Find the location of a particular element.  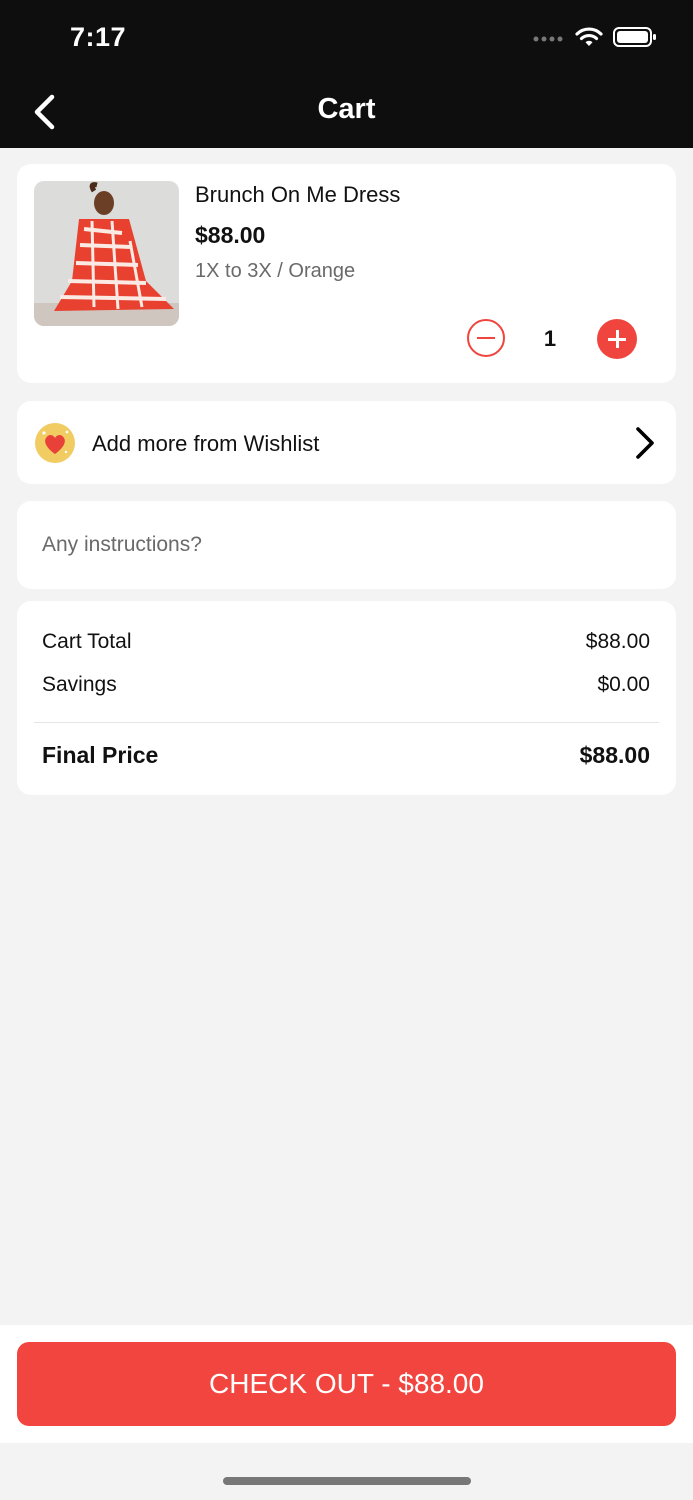

final-price-label: Final Price is located at coordinates (100, 755).